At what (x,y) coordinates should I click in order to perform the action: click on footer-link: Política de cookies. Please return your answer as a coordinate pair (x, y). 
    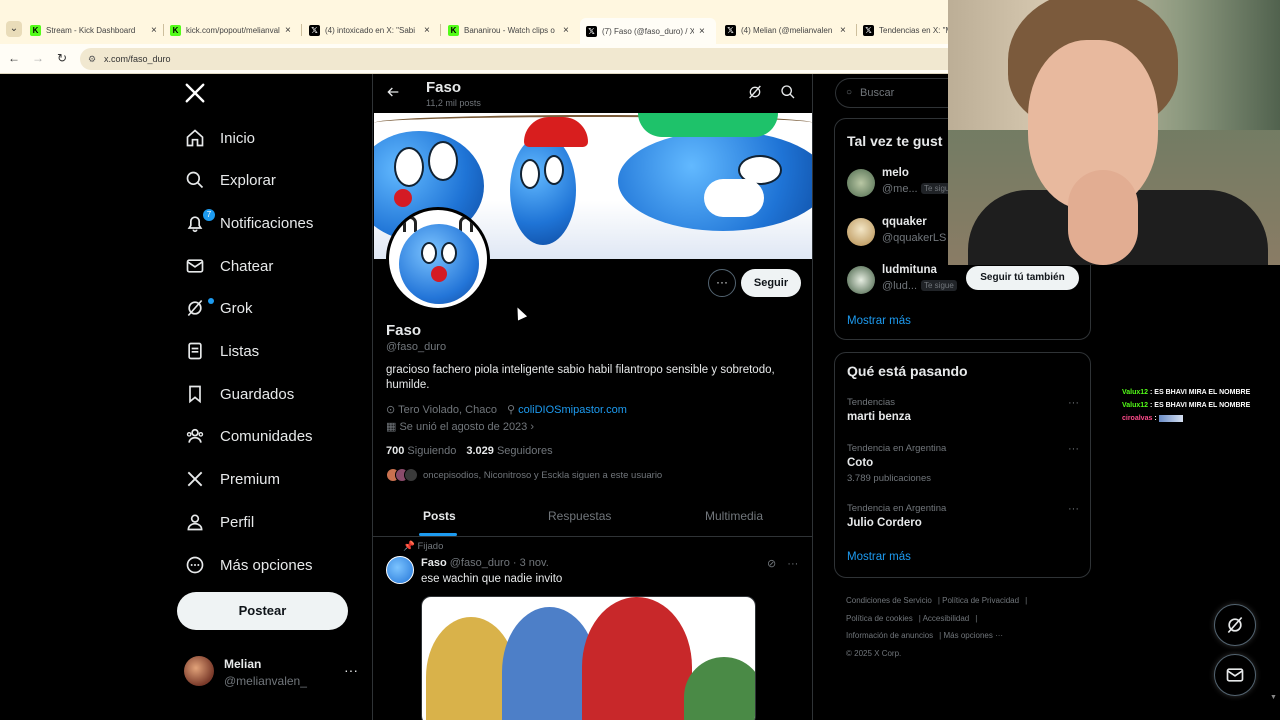
    Looking at the image, I should click on (879, 618).